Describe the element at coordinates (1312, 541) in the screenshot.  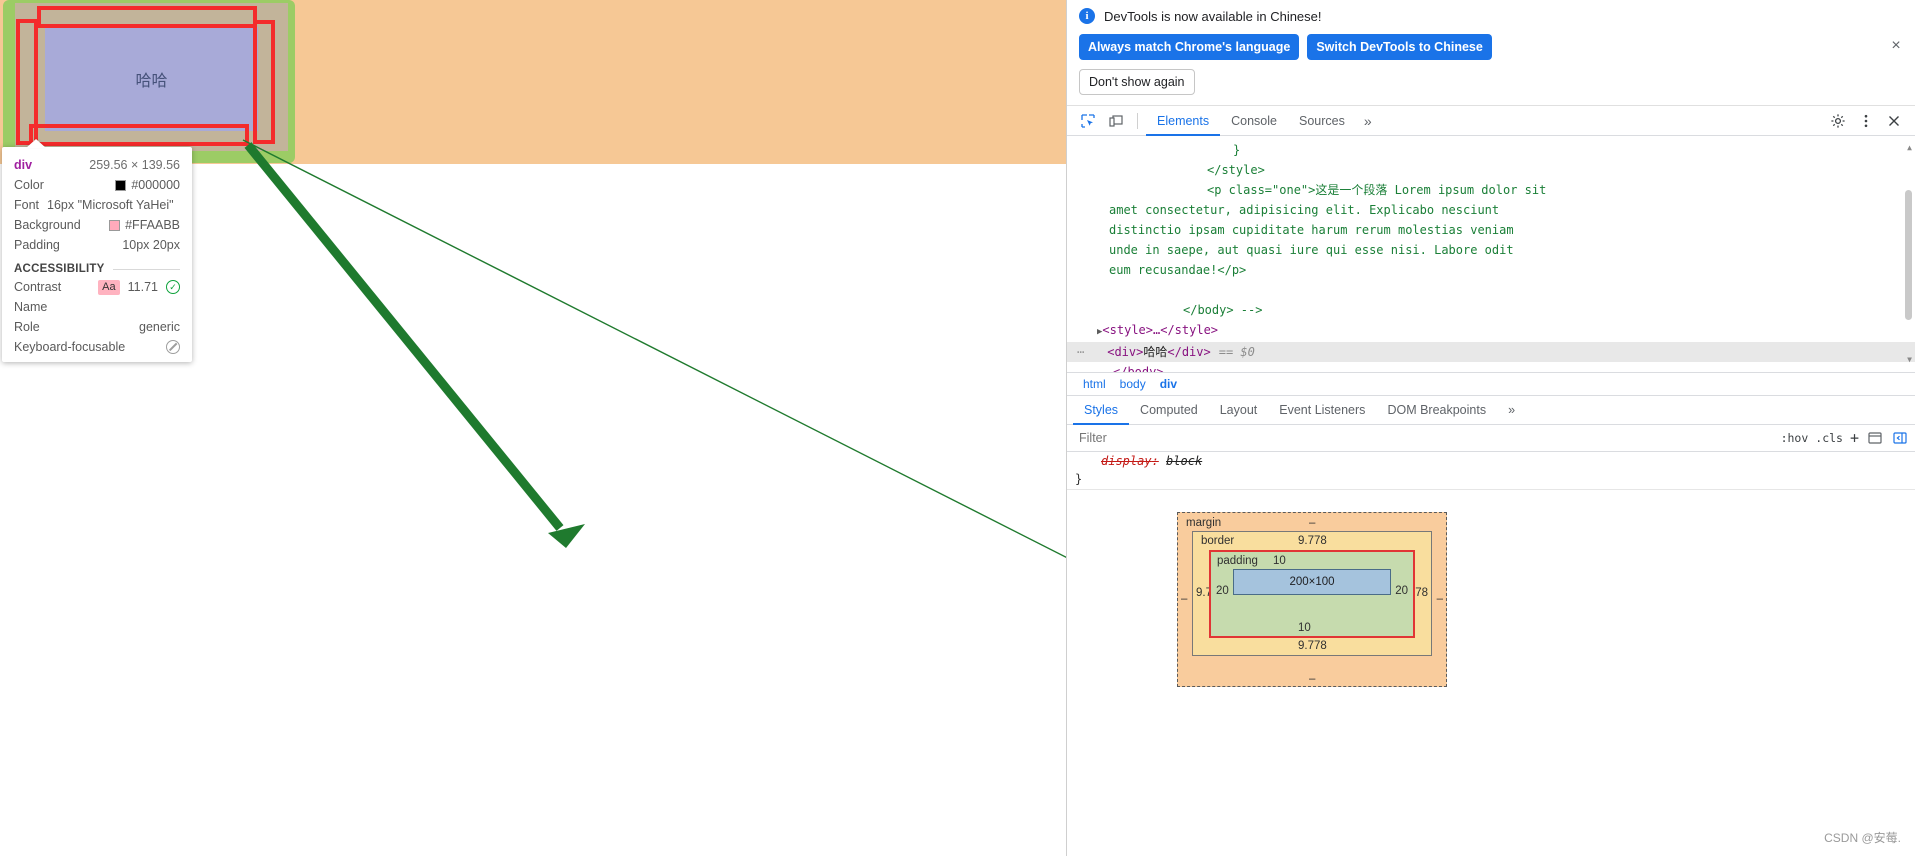
I see `border-top-value: 9.778` at that location.